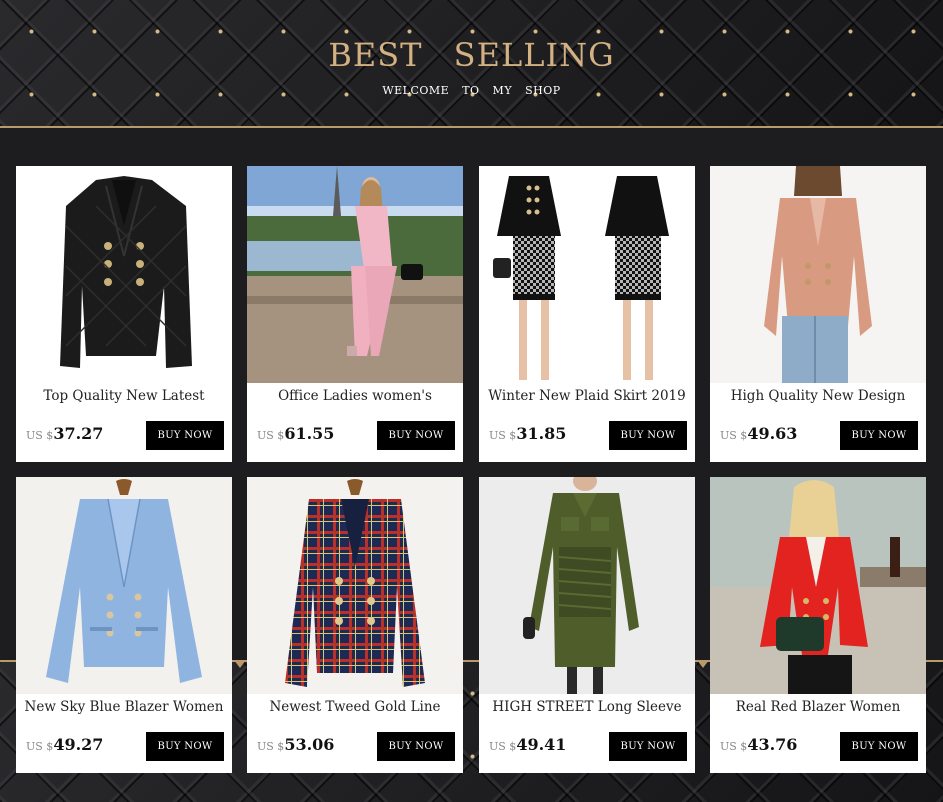 This screenshot has height=802, width=943. I want to click on price-amount: 49.63, so click(772, 433).